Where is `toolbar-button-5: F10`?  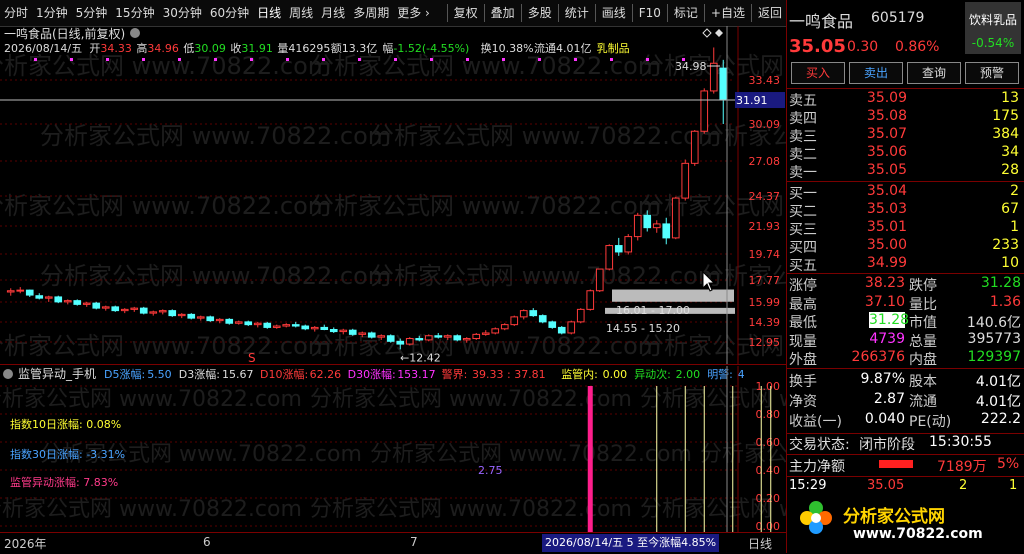
toolbar-button-5: F10 is located at coordinates (650, 13).